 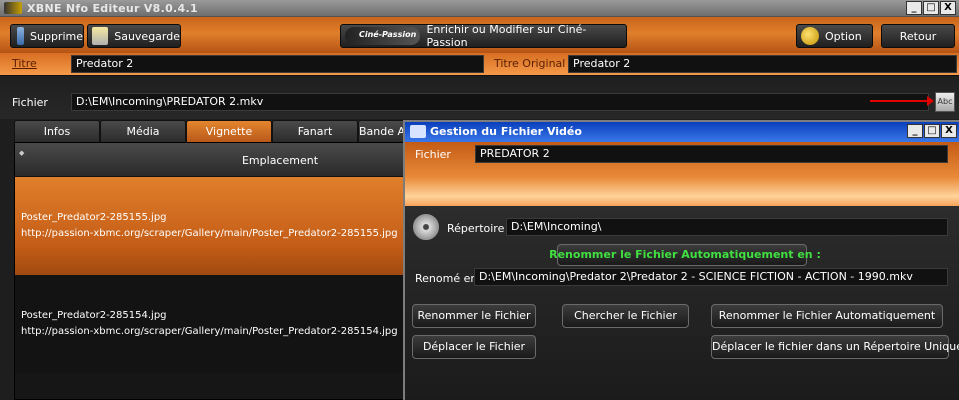 I want to click on row-filename: Poster_Predator2-285154.jpg, so click(x=94, y=315).